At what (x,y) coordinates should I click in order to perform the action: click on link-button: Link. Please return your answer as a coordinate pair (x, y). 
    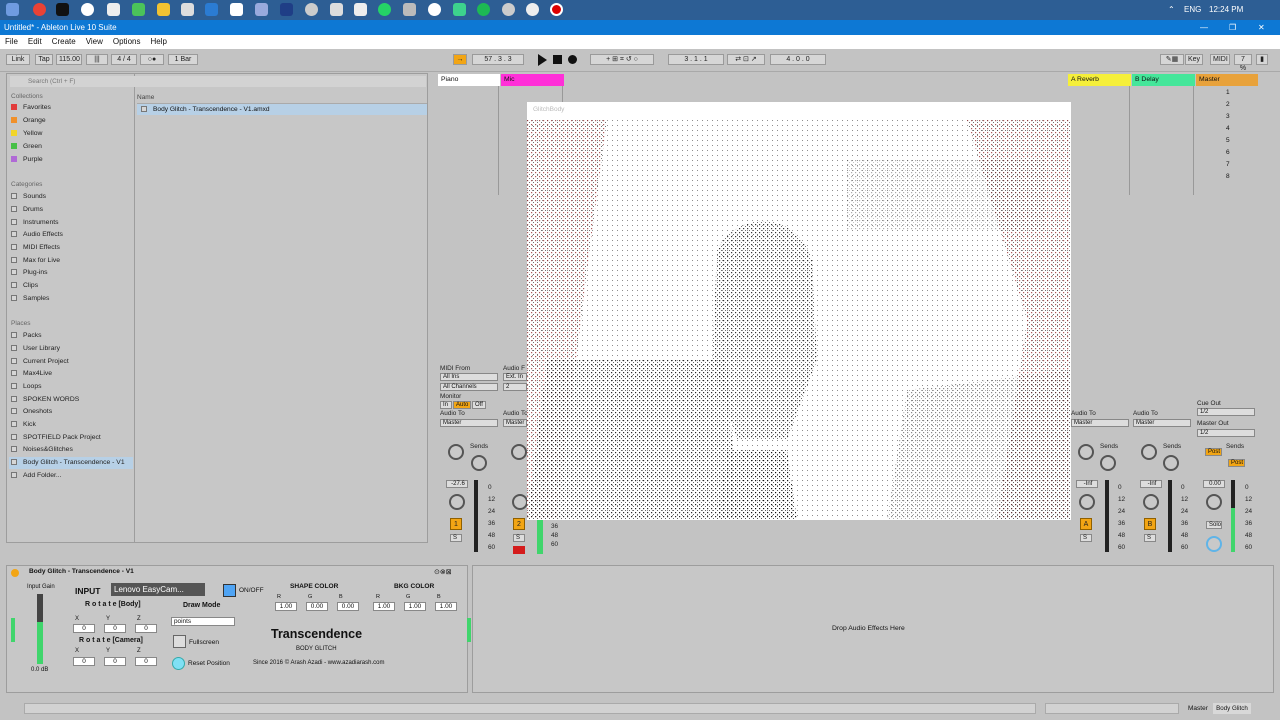
    Looking at the image, I should click on (18, 59).